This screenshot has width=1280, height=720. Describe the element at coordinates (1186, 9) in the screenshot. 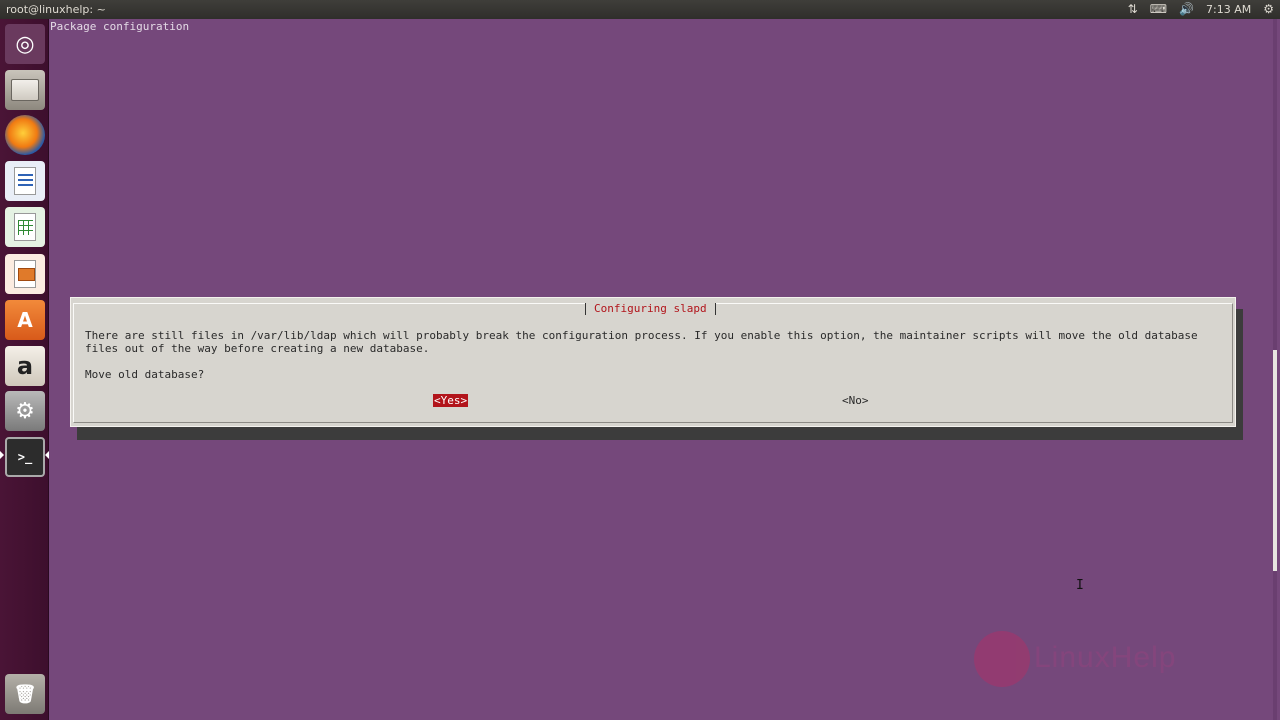

I see `volume-icon: 🔊` at that location.